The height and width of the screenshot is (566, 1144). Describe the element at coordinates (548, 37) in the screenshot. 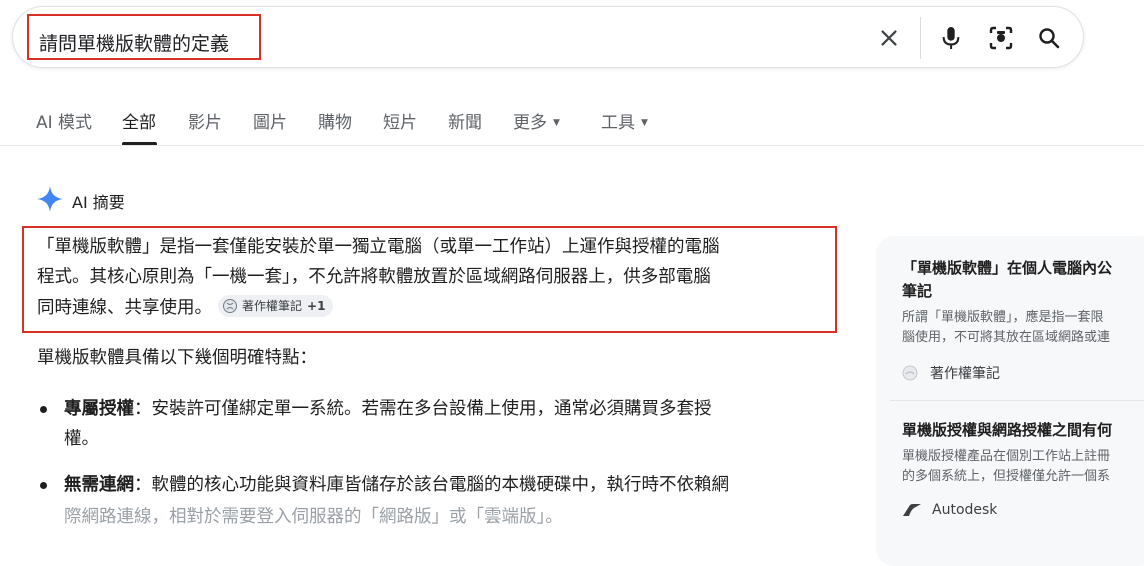

I see `search-bar: 請問單機版軟體的定義` at that location.